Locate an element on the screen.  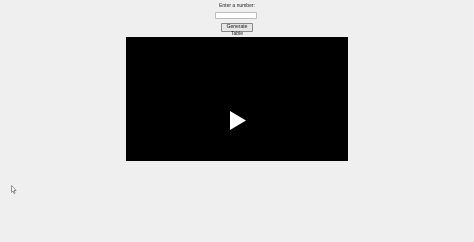
number-input is located at coordinates (236, 15).